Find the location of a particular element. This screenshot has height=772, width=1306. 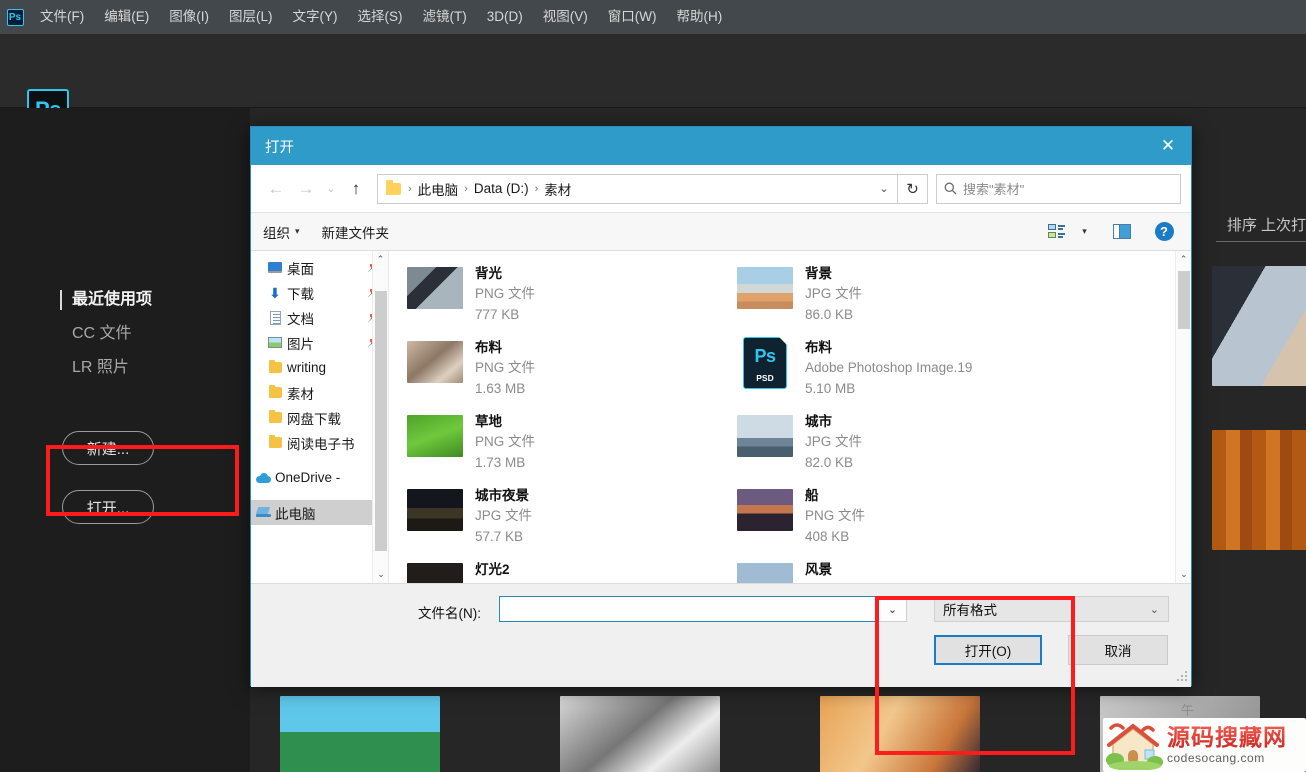

start-nav-lr-photos-label: LR 照片 is located at coordinates (100, 367).